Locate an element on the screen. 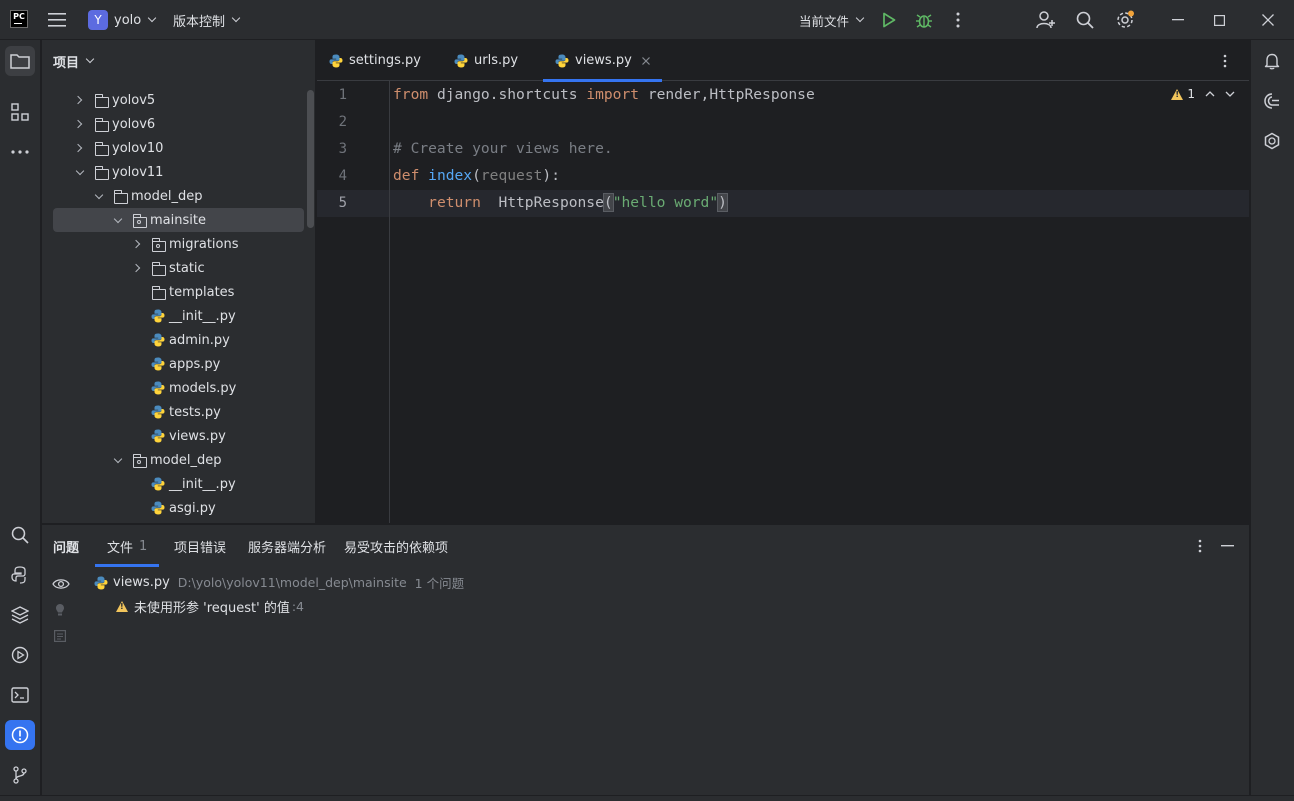 The height and width of the screenshot is (801, 1294). tree-item-migrations: migrations is located at coordinates (178, 244).